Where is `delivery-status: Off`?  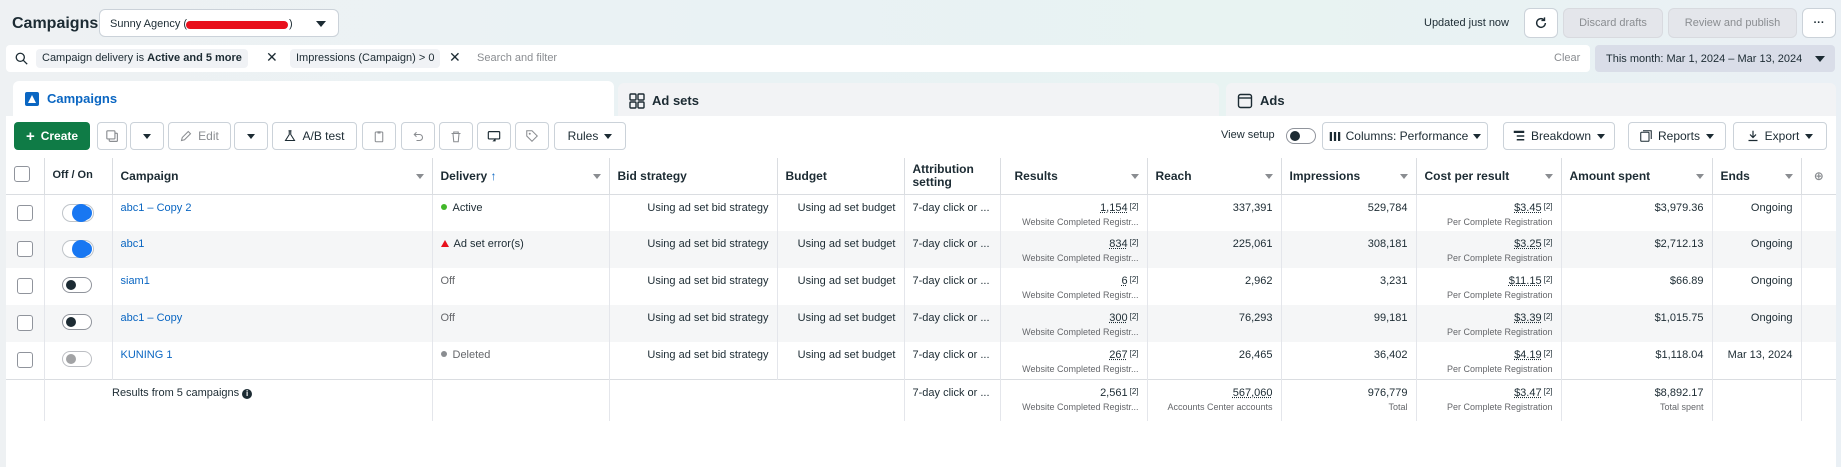 delivery-status: Off is located at coordinates (447, 281).